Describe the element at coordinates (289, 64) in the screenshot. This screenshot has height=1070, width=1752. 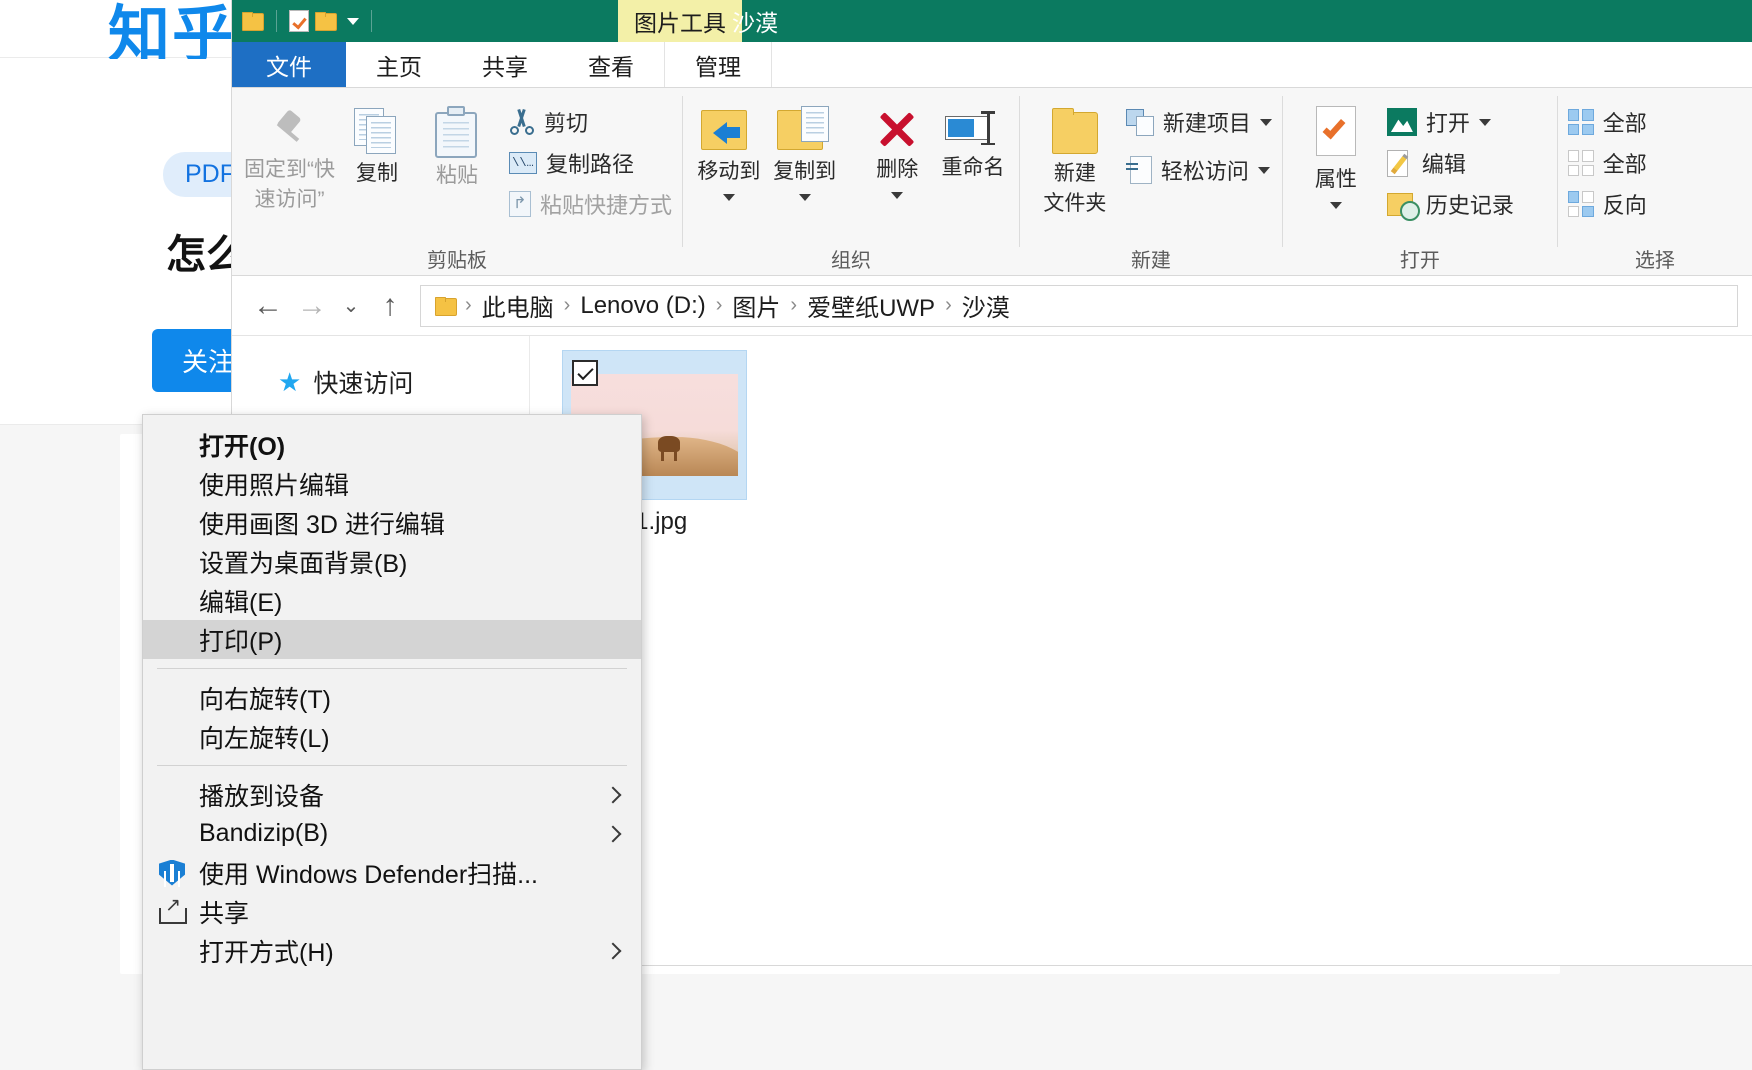
I see `tab-file: 文件` at that location.